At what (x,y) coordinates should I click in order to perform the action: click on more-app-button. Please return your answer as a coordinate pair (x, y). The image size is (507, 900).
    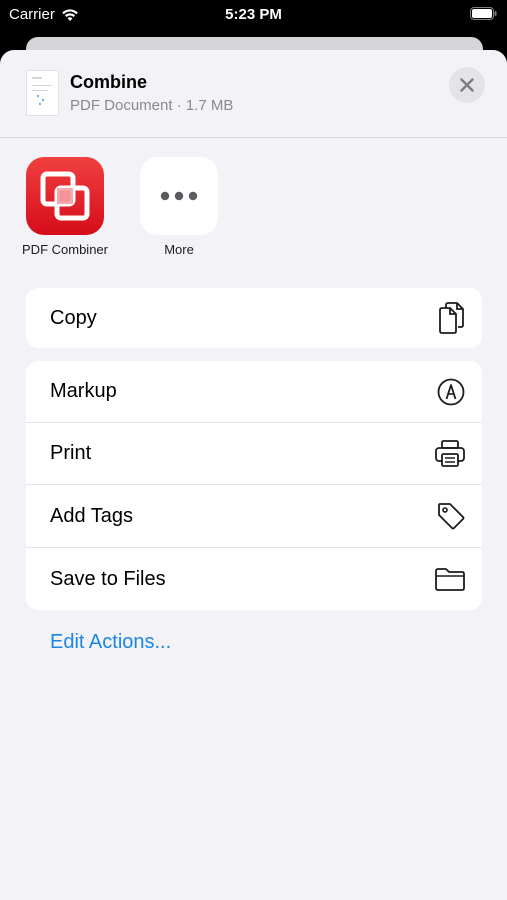
    Looking at the image, I should click on (179, 196).